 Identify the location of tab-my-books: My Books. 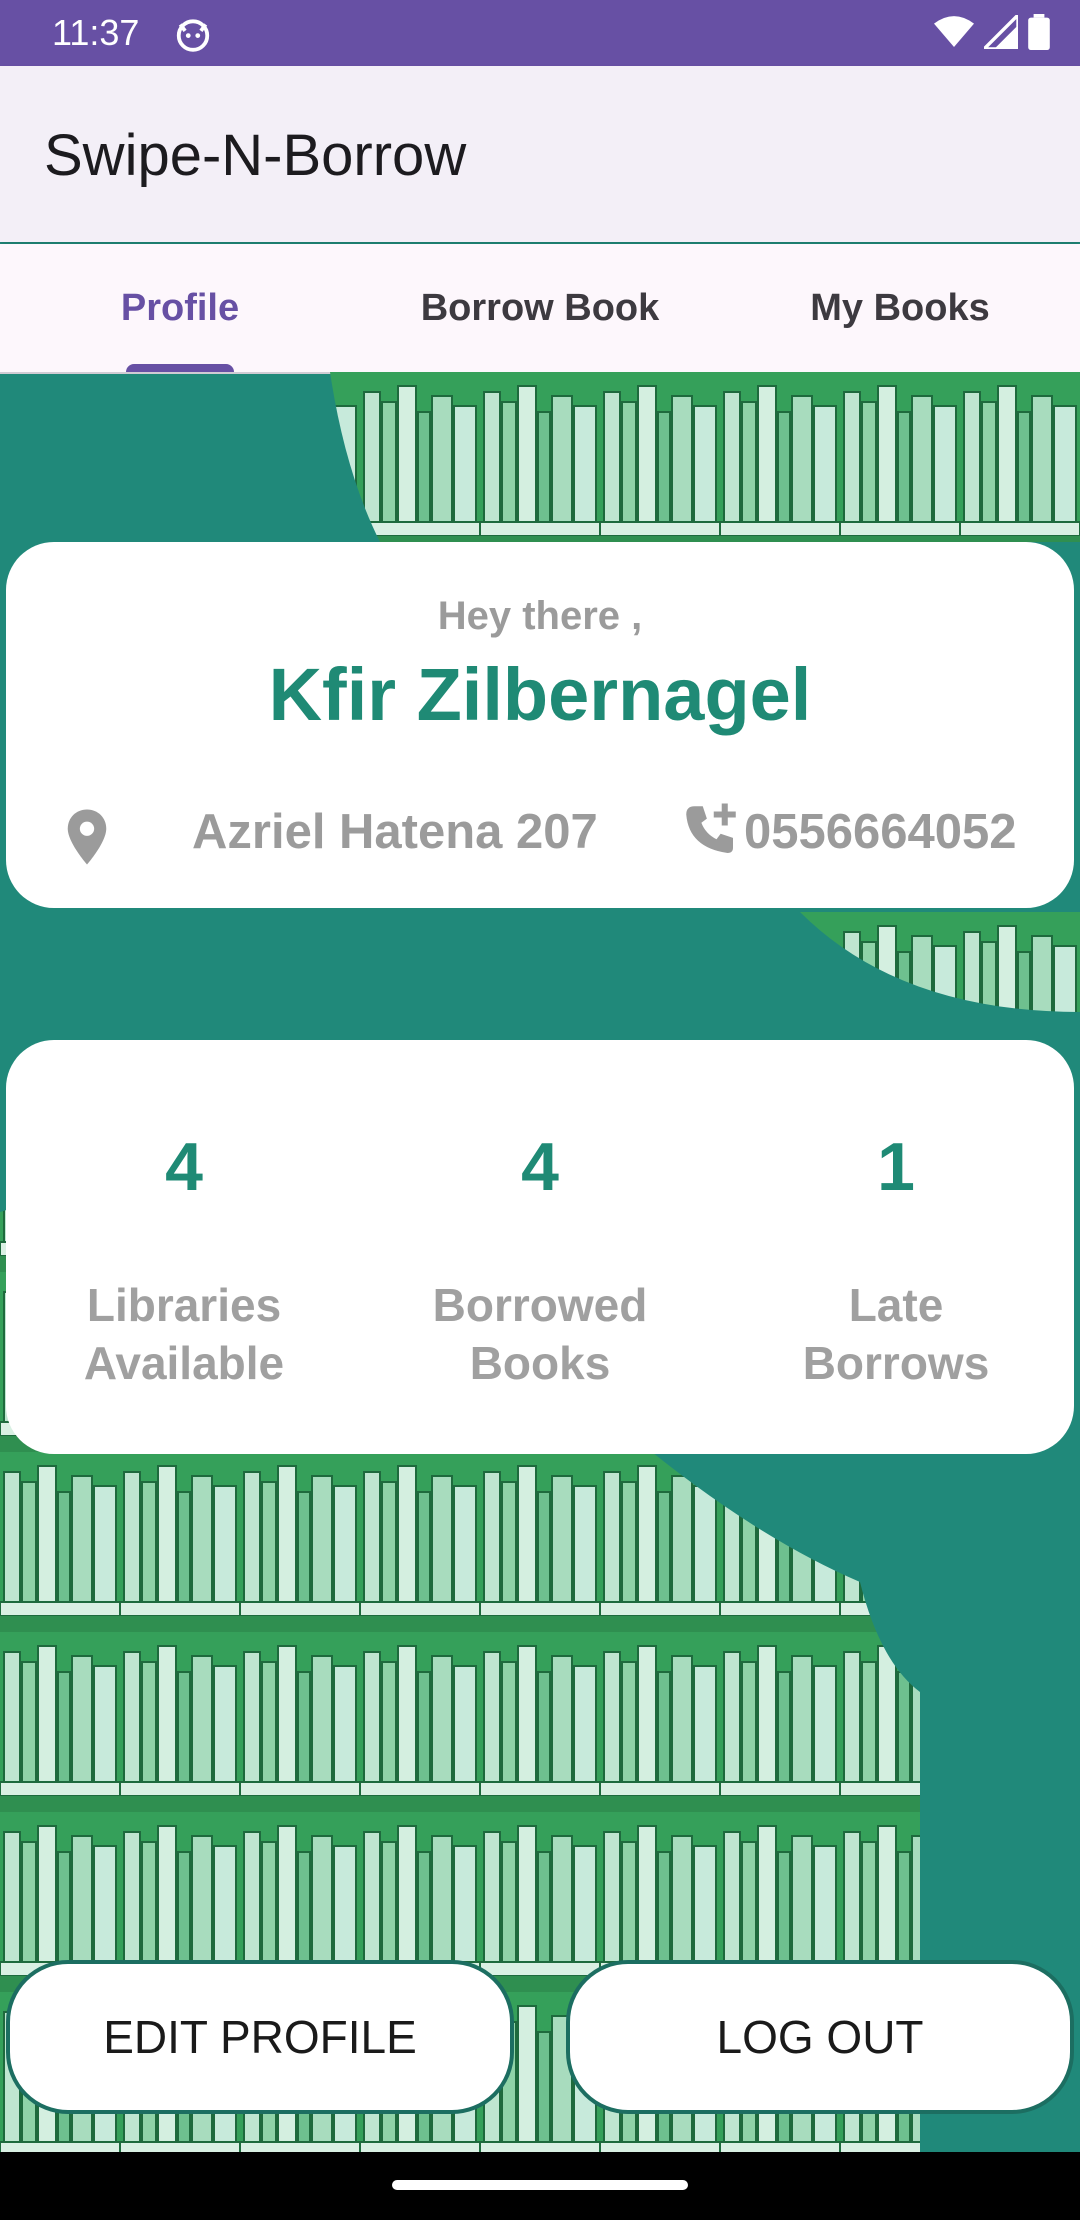
(900, 308).